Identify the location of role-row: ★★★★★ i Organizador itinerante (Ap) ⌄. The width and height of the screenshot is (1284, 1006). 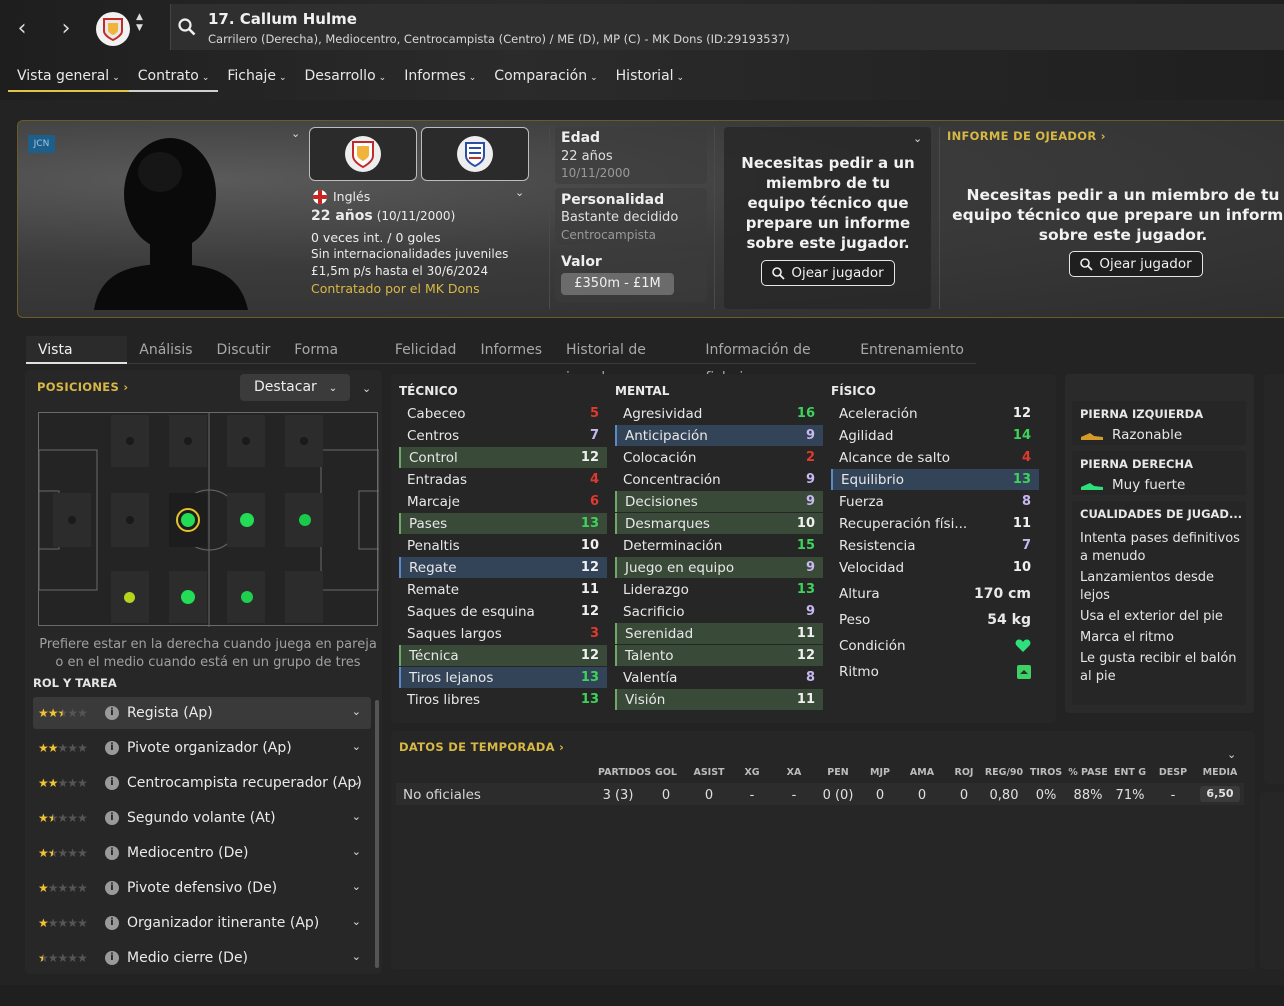
(202, 923).